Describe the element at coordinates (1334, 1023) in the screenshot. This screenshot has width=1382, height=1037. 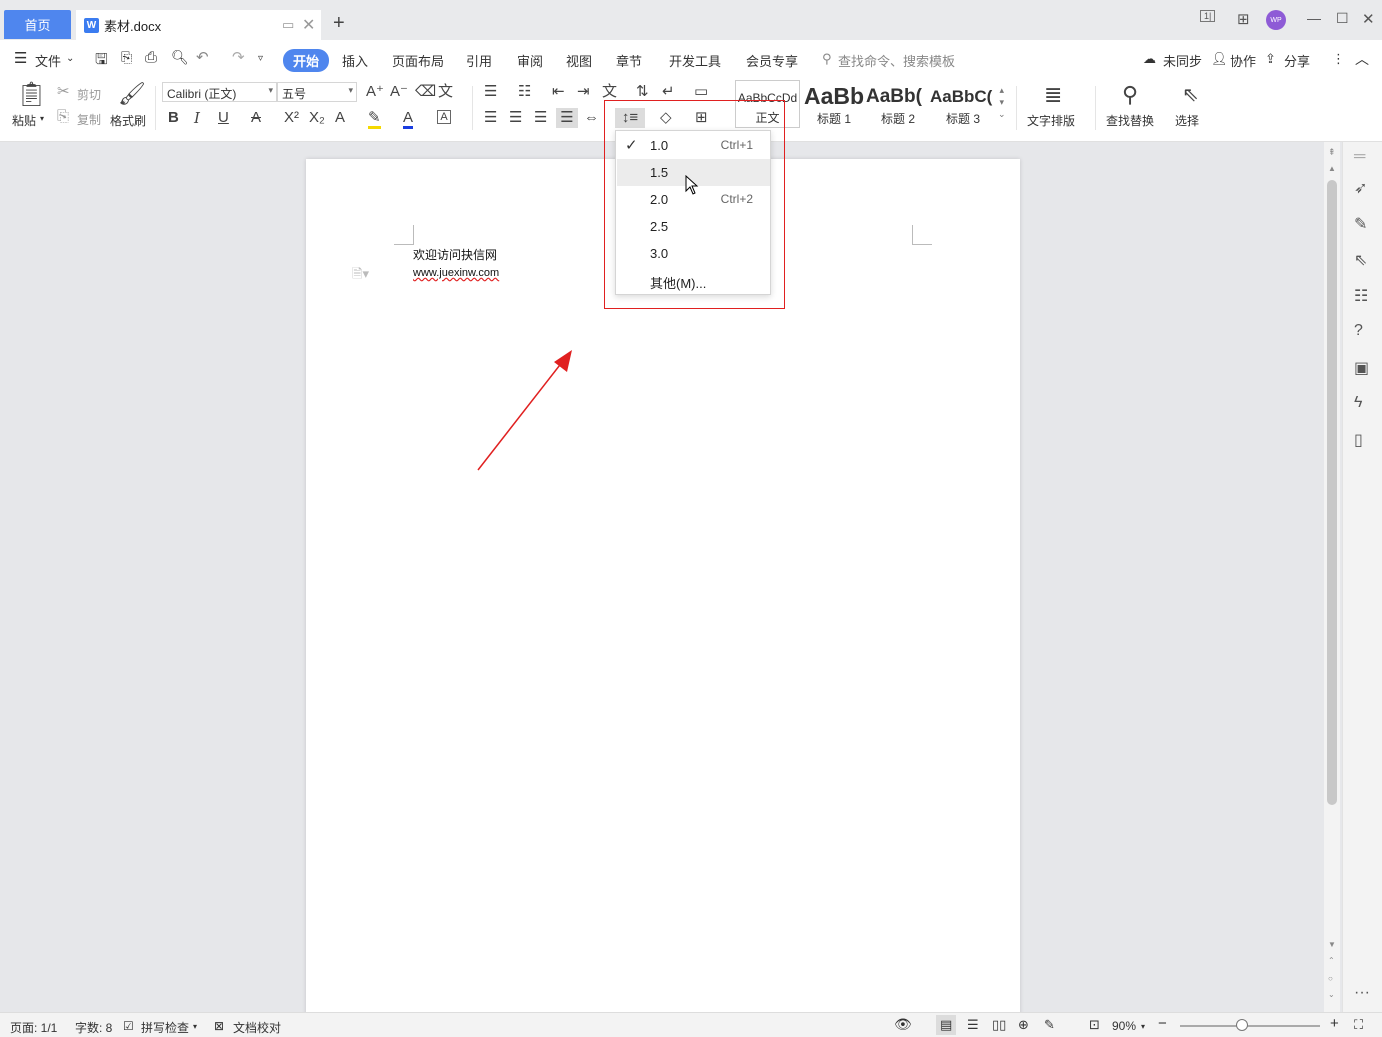
I see `zoom-in-icon: +` at that location.